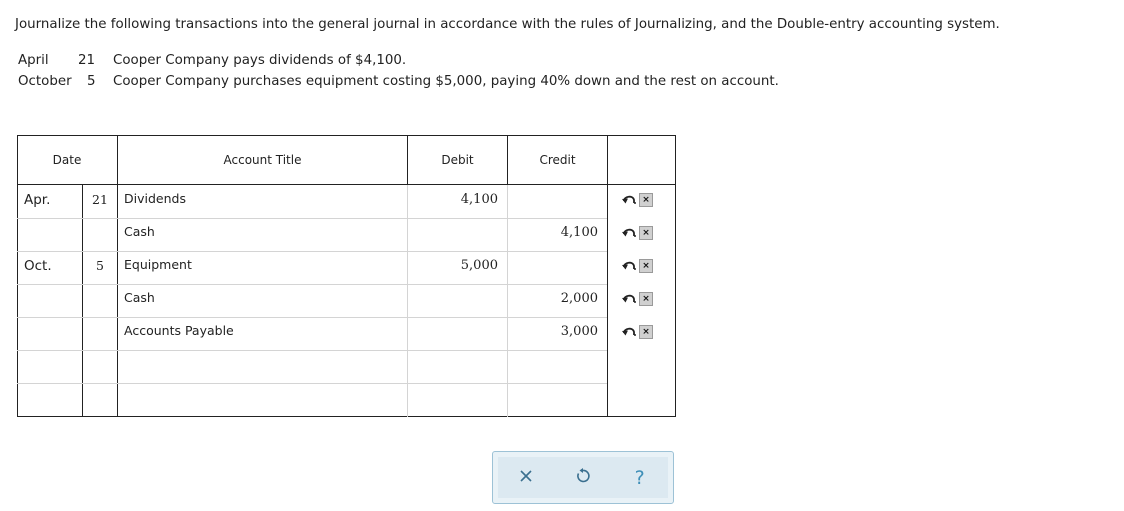 The image size is (1124, 511). I want to click on transaction-month: October, so click(45, 81).